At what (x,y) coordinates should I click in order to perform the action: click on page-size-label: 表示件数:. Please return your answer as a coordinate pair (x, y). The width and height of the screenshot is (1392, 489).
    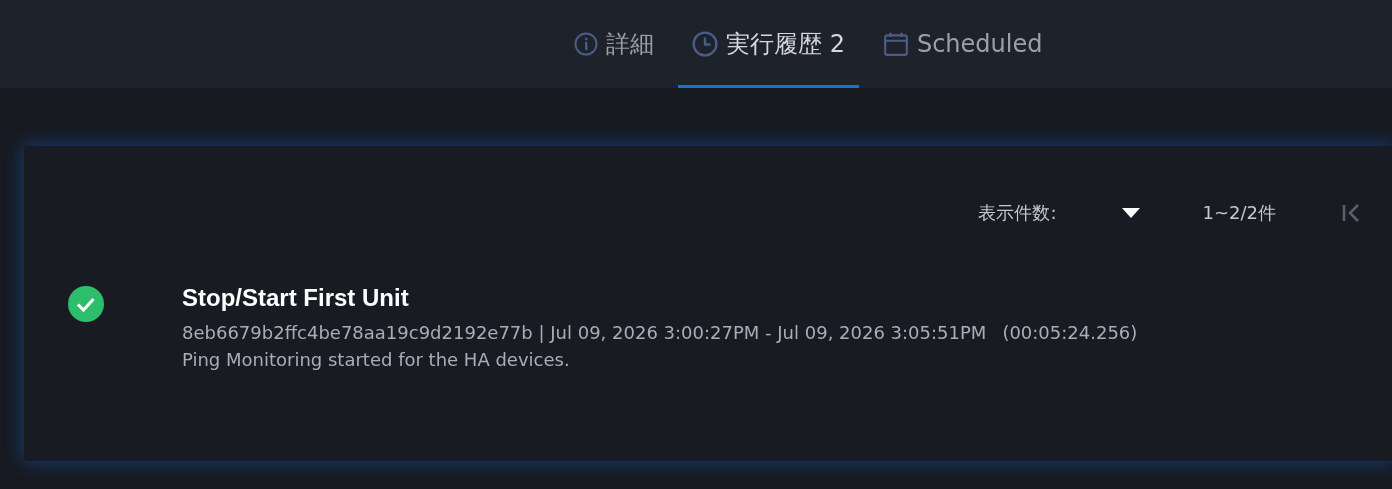
    Looking at the image, I should click on (1017, 213).